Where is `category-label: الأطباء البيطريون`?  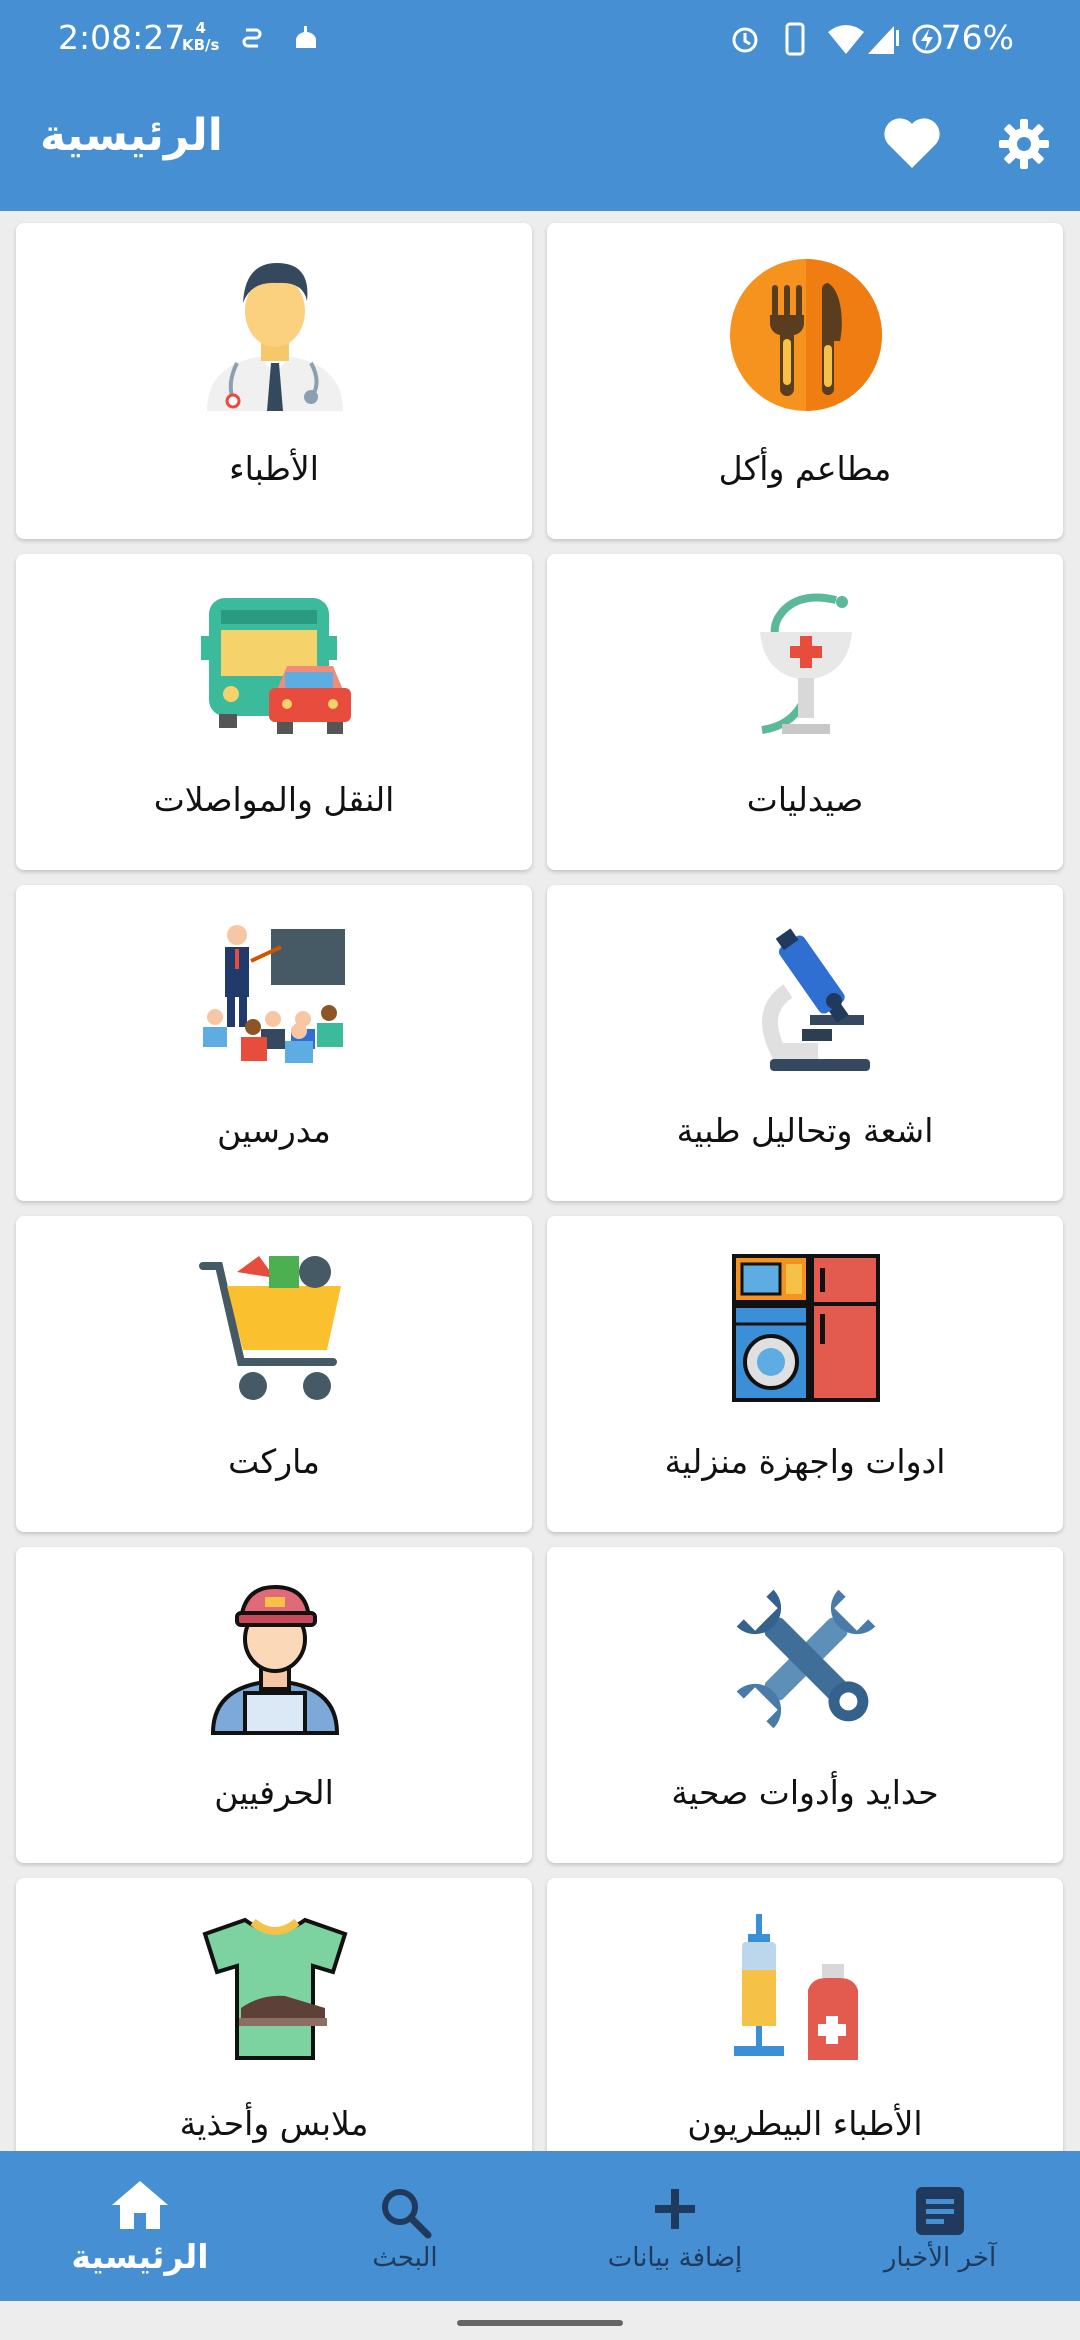
category-label: الأطباء البيطريون is located at coordinates (805, 2123).